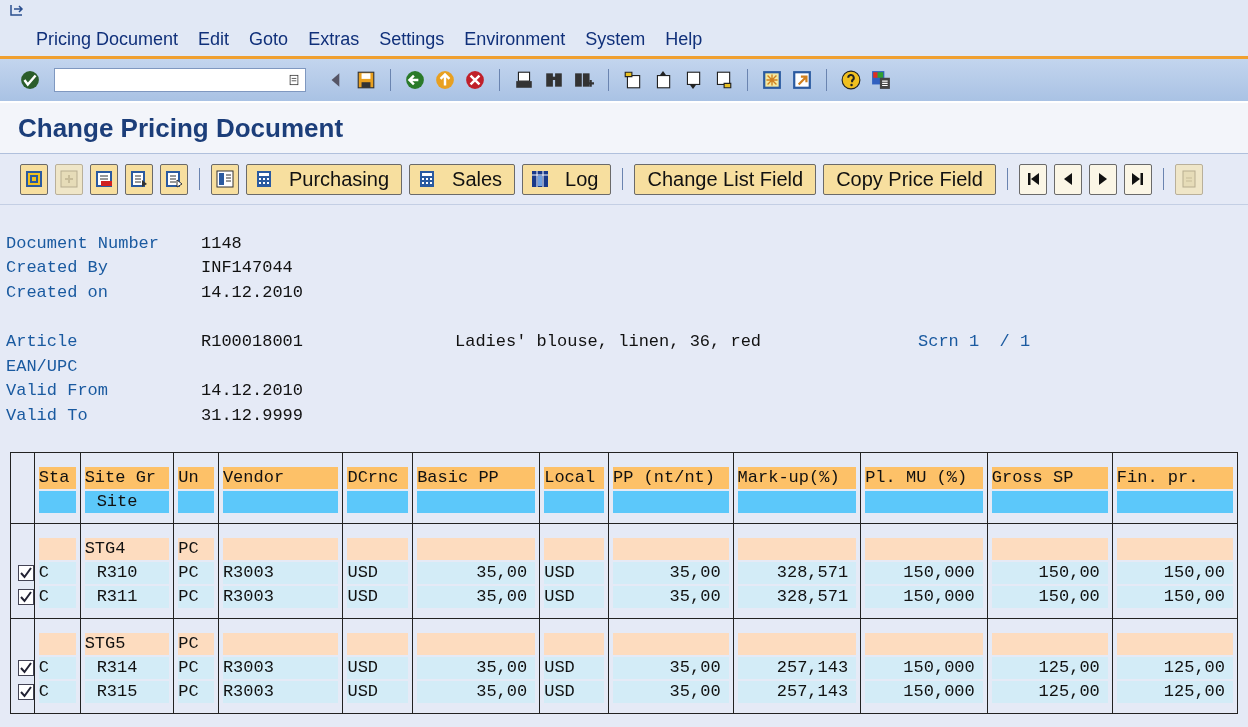 This screenshot has width=1248, height=727. Describe the element at coordinates (574, 477) in the screenshot. I see `column-header: Local` at that location.